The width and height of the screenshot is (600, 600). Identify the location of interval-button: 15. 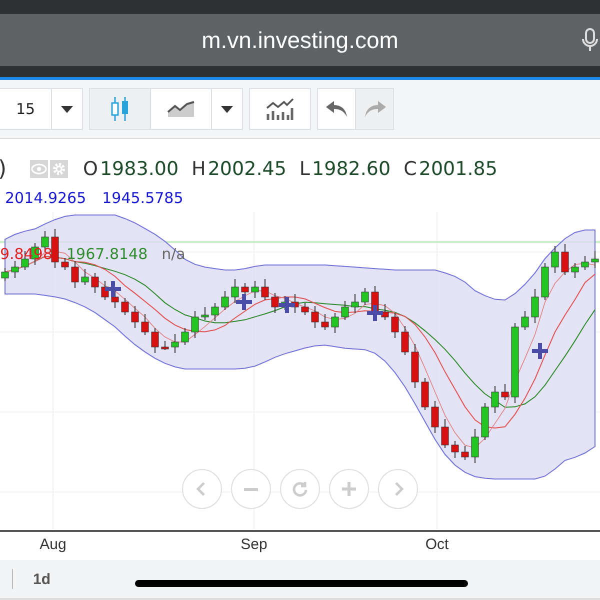
(26, 109).